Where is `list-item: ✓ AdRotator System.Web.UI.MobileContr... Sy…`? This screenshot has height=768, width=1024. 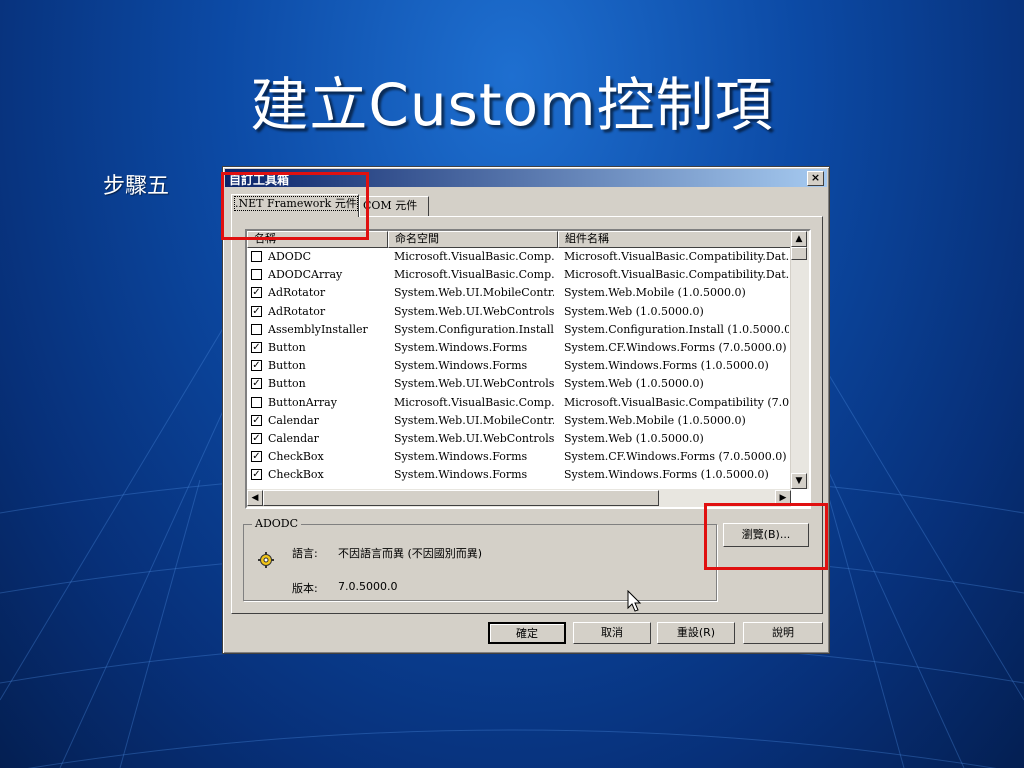
list-item: ✓ AdRotator System.Web.UI.MobileContr... Sy… is located at coordinates (519, 293).